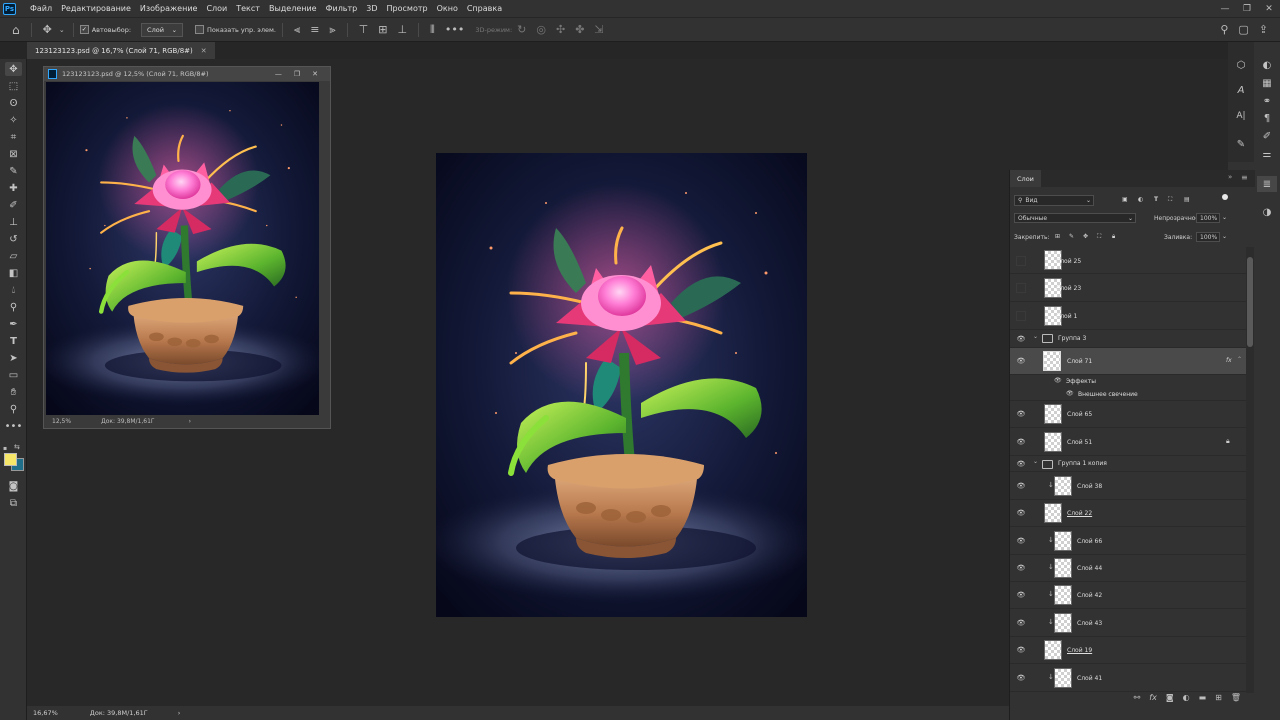  I want to click on panel-menu-icon: ≡, so click(1244, 177).